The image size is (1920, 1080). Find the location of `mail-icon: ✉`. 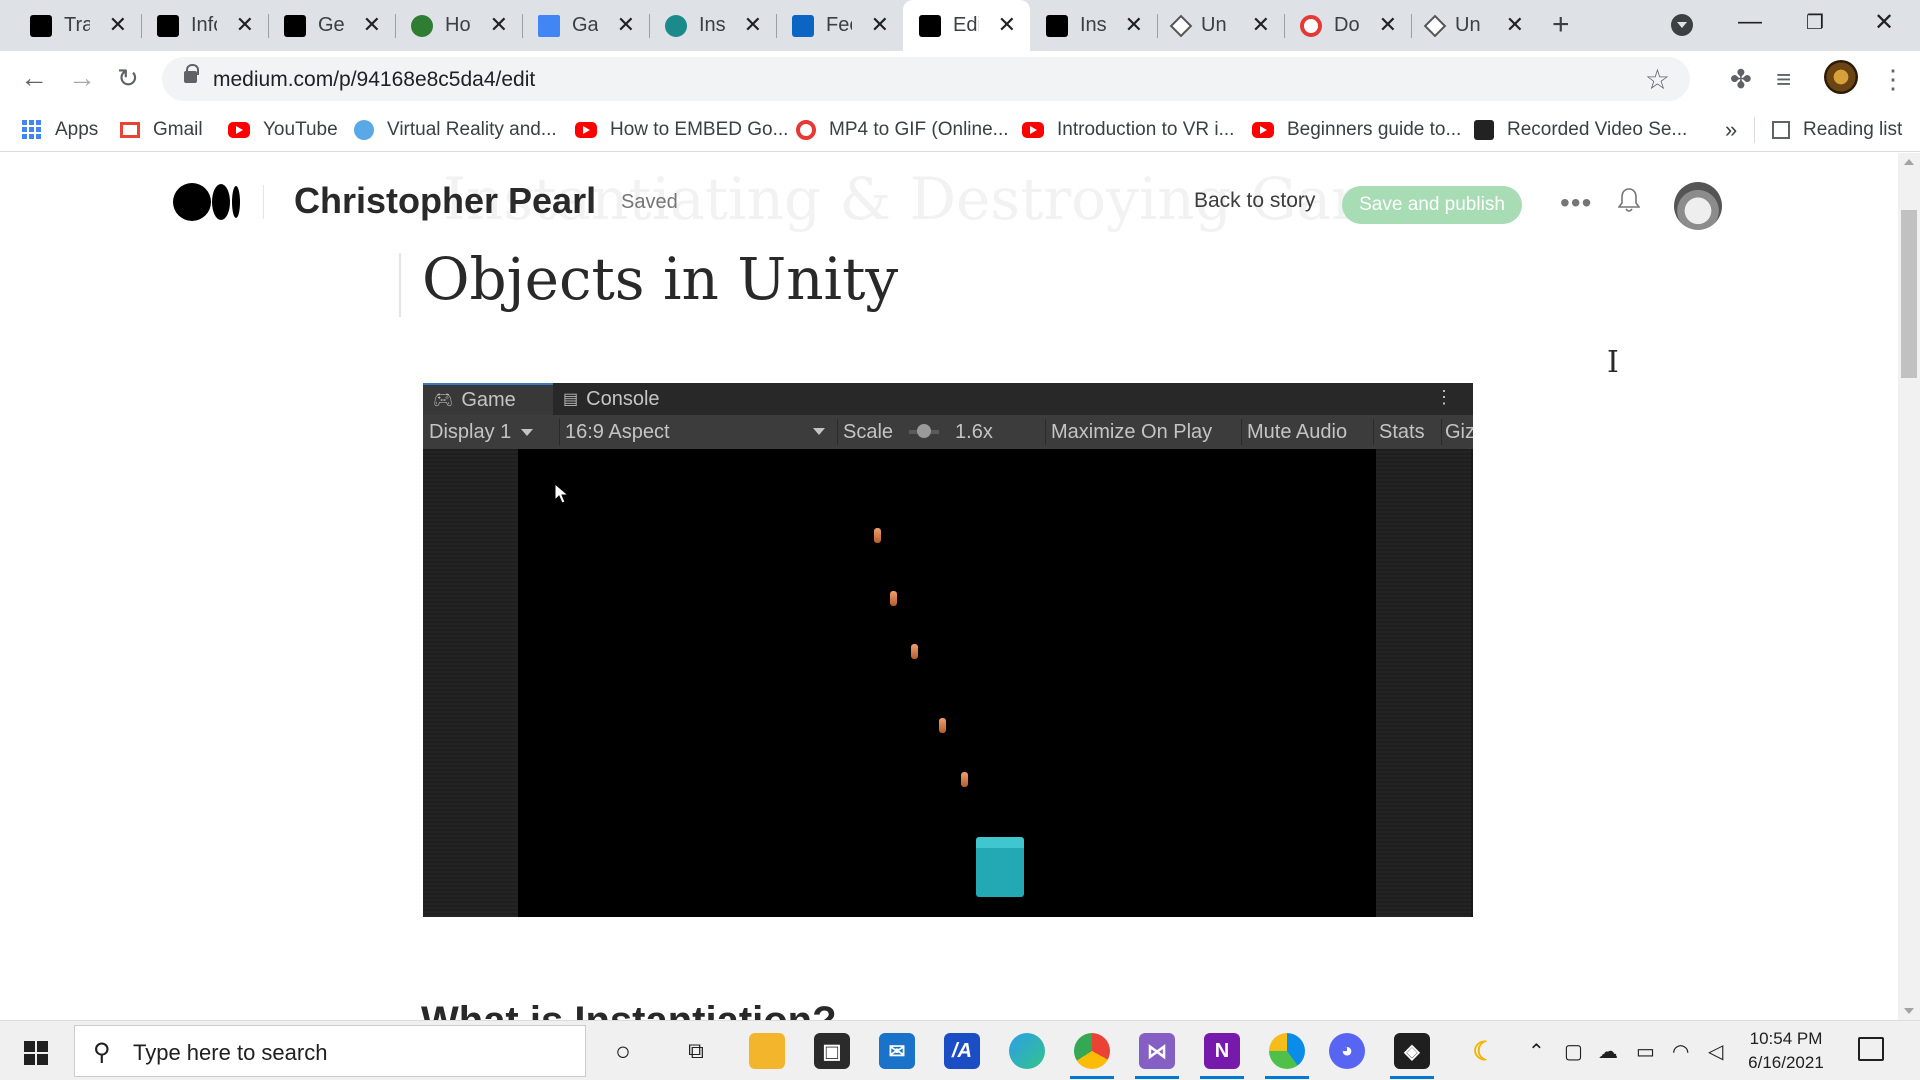

mail-icon: ✉ is located at coordinates (897, 1051).